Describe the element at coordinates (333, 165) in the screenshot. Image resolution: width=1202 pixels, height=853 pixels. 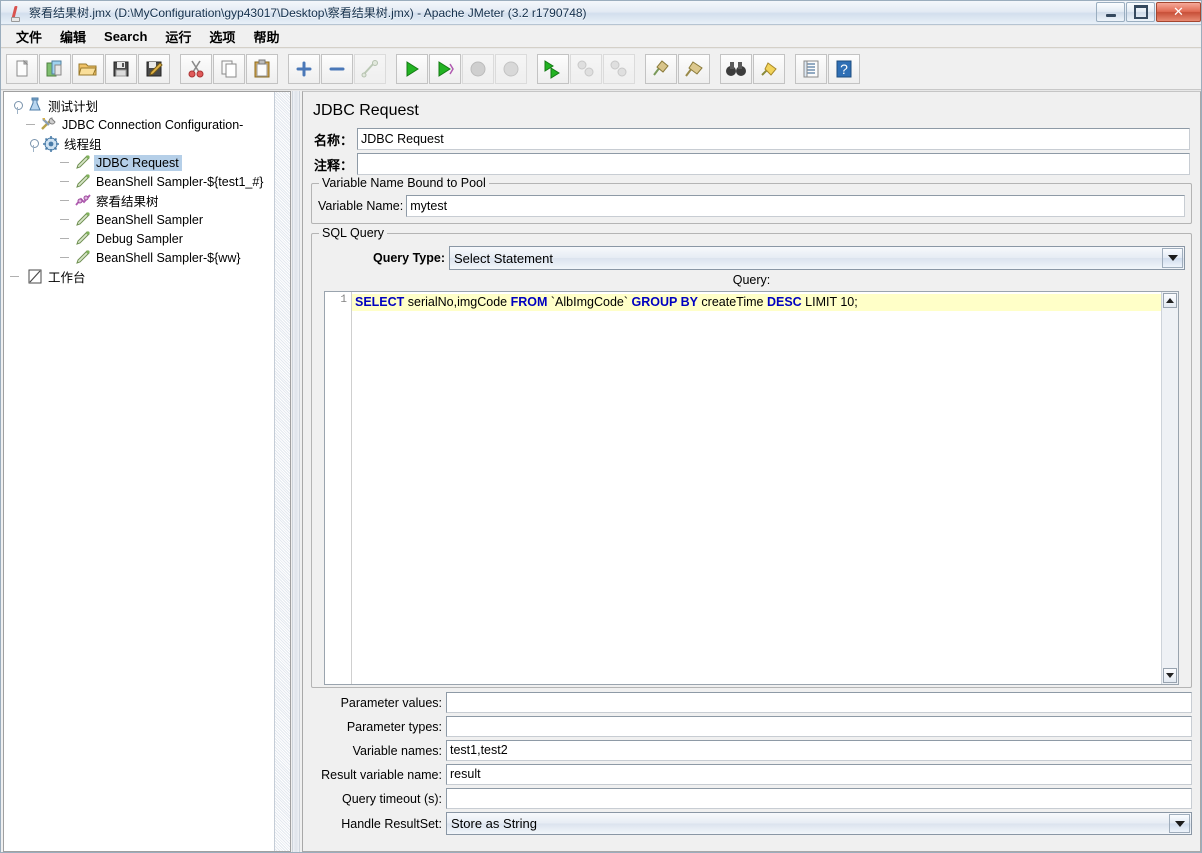
I see `comment-label: 注释：` at that location.